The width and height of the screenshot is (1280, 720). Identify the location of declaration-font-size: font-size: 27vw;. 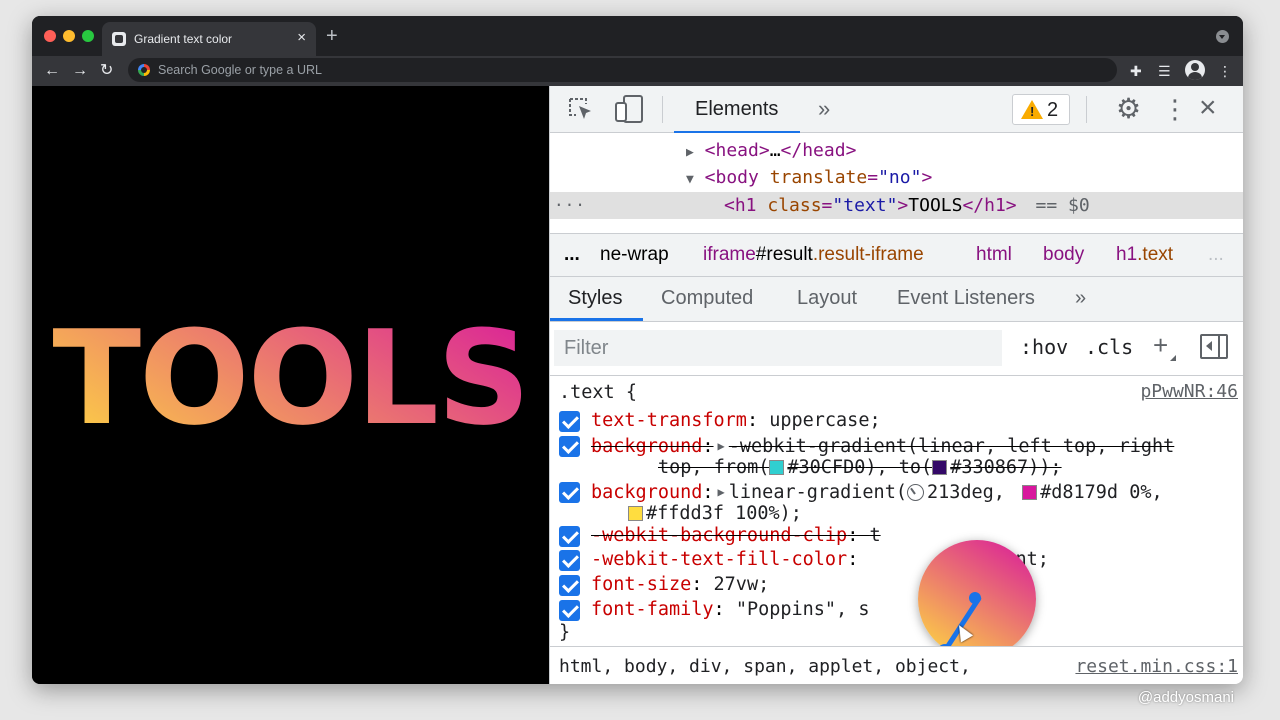
(680, 585).